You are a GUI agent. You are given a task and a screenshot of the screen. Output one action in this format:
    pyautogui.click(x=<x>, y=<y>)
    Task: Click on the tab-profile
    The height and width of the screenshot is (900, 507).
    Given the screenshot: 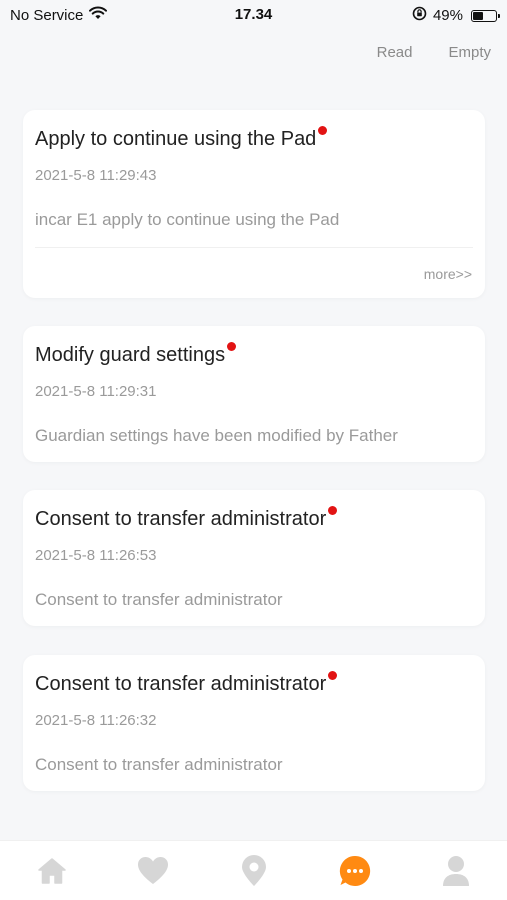 What is the action you would take?
    pyautogui.click(x=456, y=871)
    